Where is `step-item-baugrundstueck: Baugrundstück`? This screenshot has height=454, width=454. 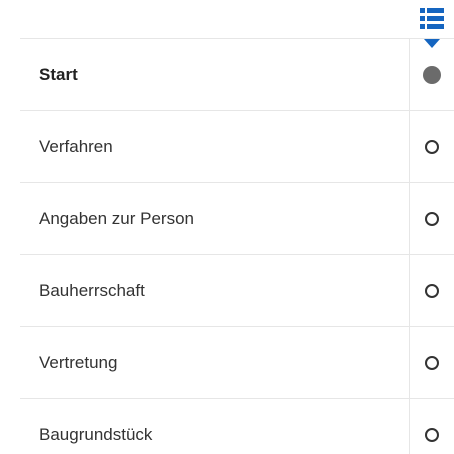 step-item-baugrundstueck: Baugrundstück is located at coordinates (237, 426).